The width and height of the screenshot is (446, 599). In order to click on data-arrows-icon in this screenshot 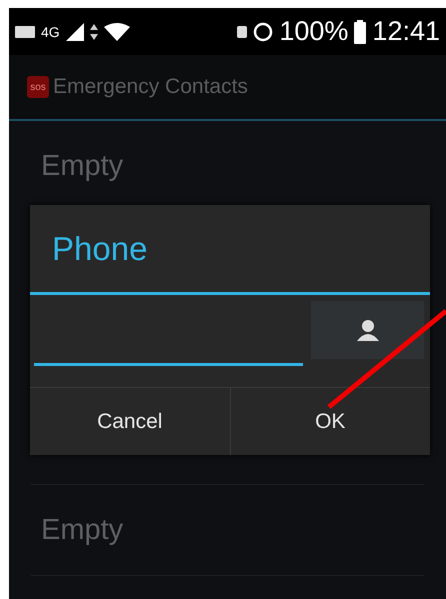, I will do `click(94, 32)`.